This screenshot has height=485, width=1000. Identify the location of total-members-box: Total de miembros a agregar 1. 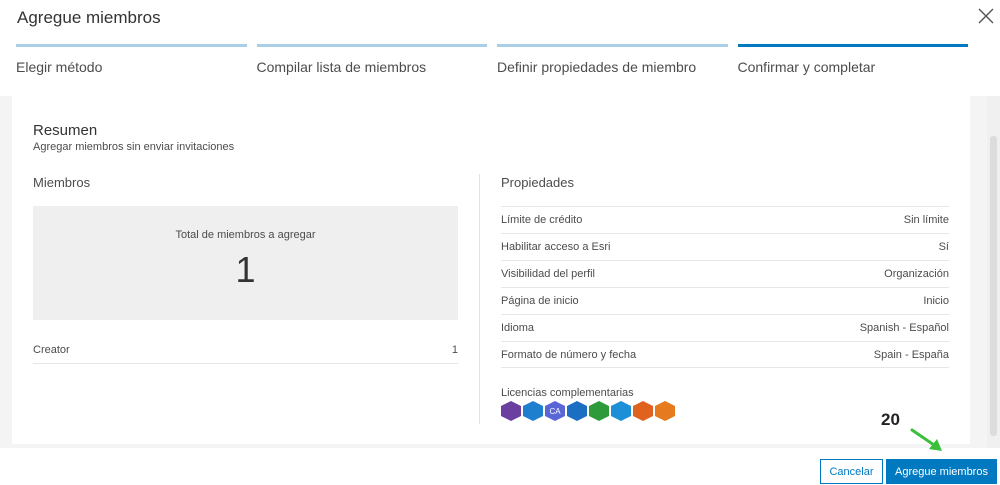
(245, 263).